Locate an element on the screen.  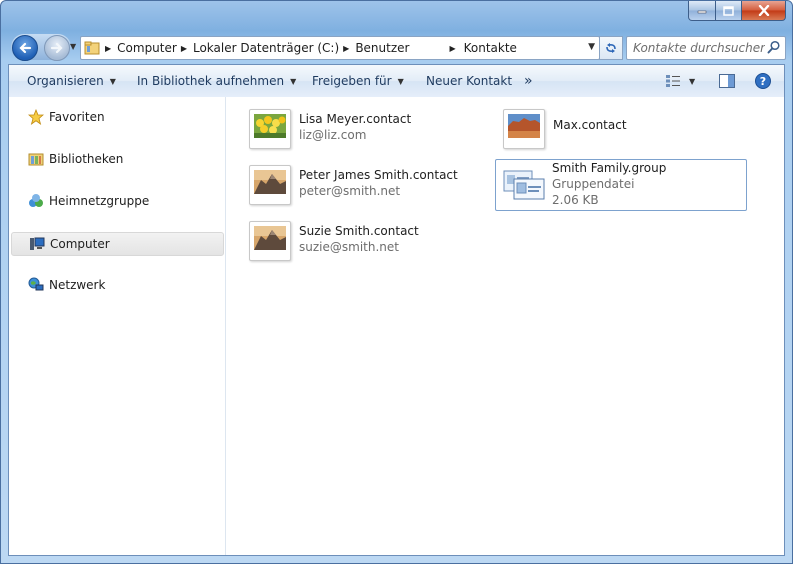
recent-pages-dropdown: ▼ is located at coordinates (73, 46).